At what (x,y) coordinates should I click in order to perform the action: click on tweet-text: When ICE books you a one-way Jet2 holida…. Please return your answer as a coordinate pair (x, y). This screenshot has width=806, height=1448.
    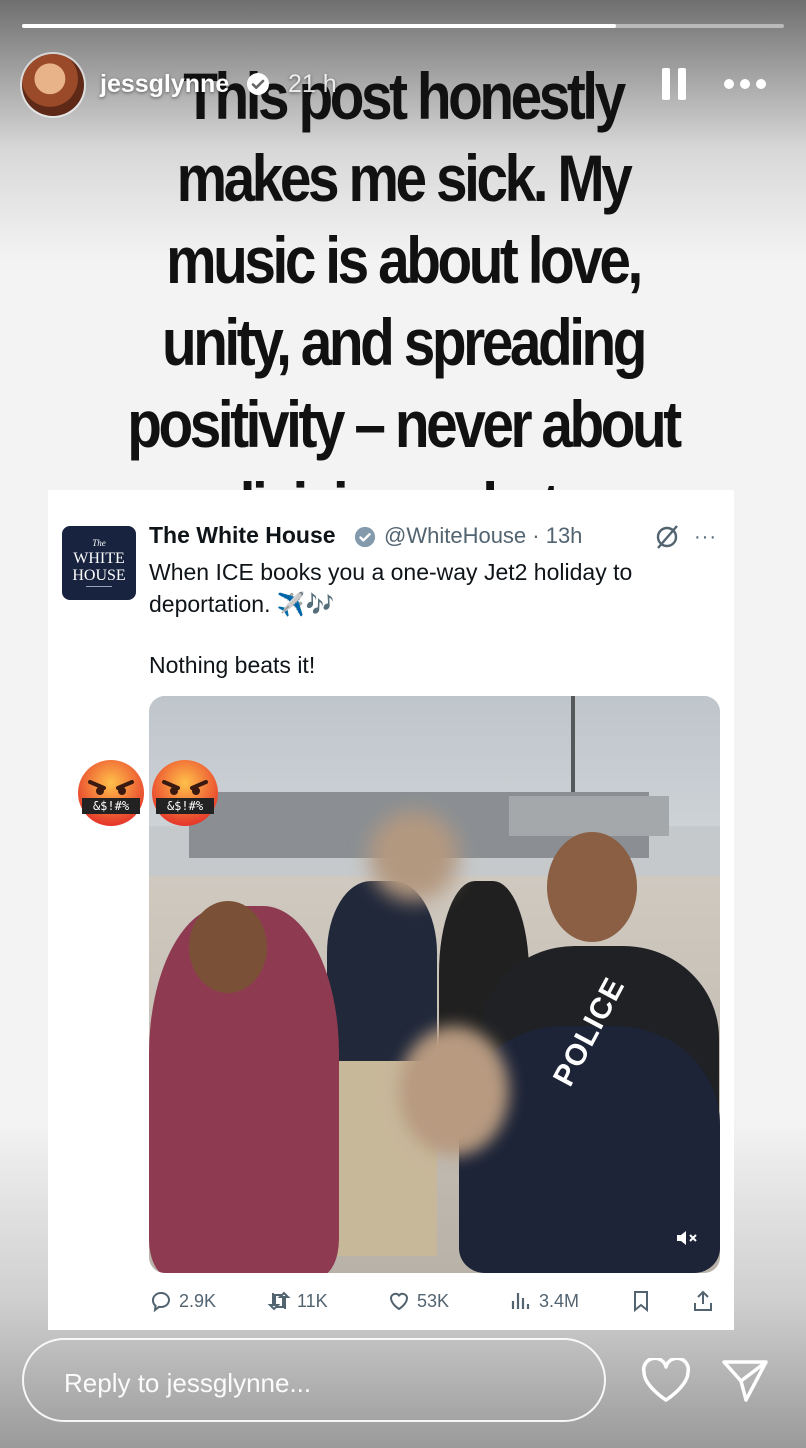
    Looking at the image, I should click on (391, 588).